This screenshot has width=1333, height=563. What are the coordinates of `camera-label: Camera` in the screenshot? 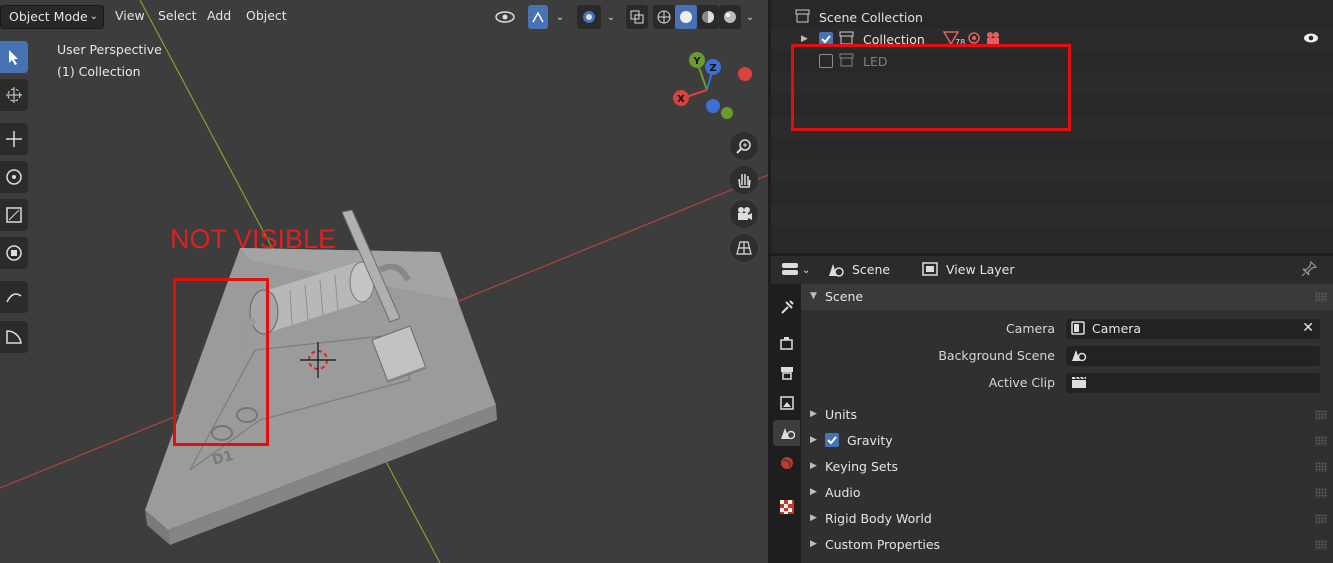 It's located at (1030, 328).